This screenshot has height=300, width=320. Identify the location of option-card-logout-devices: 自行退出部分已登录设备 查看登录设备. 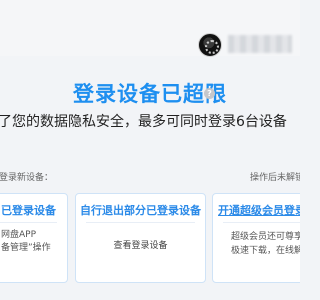
(140, 238).